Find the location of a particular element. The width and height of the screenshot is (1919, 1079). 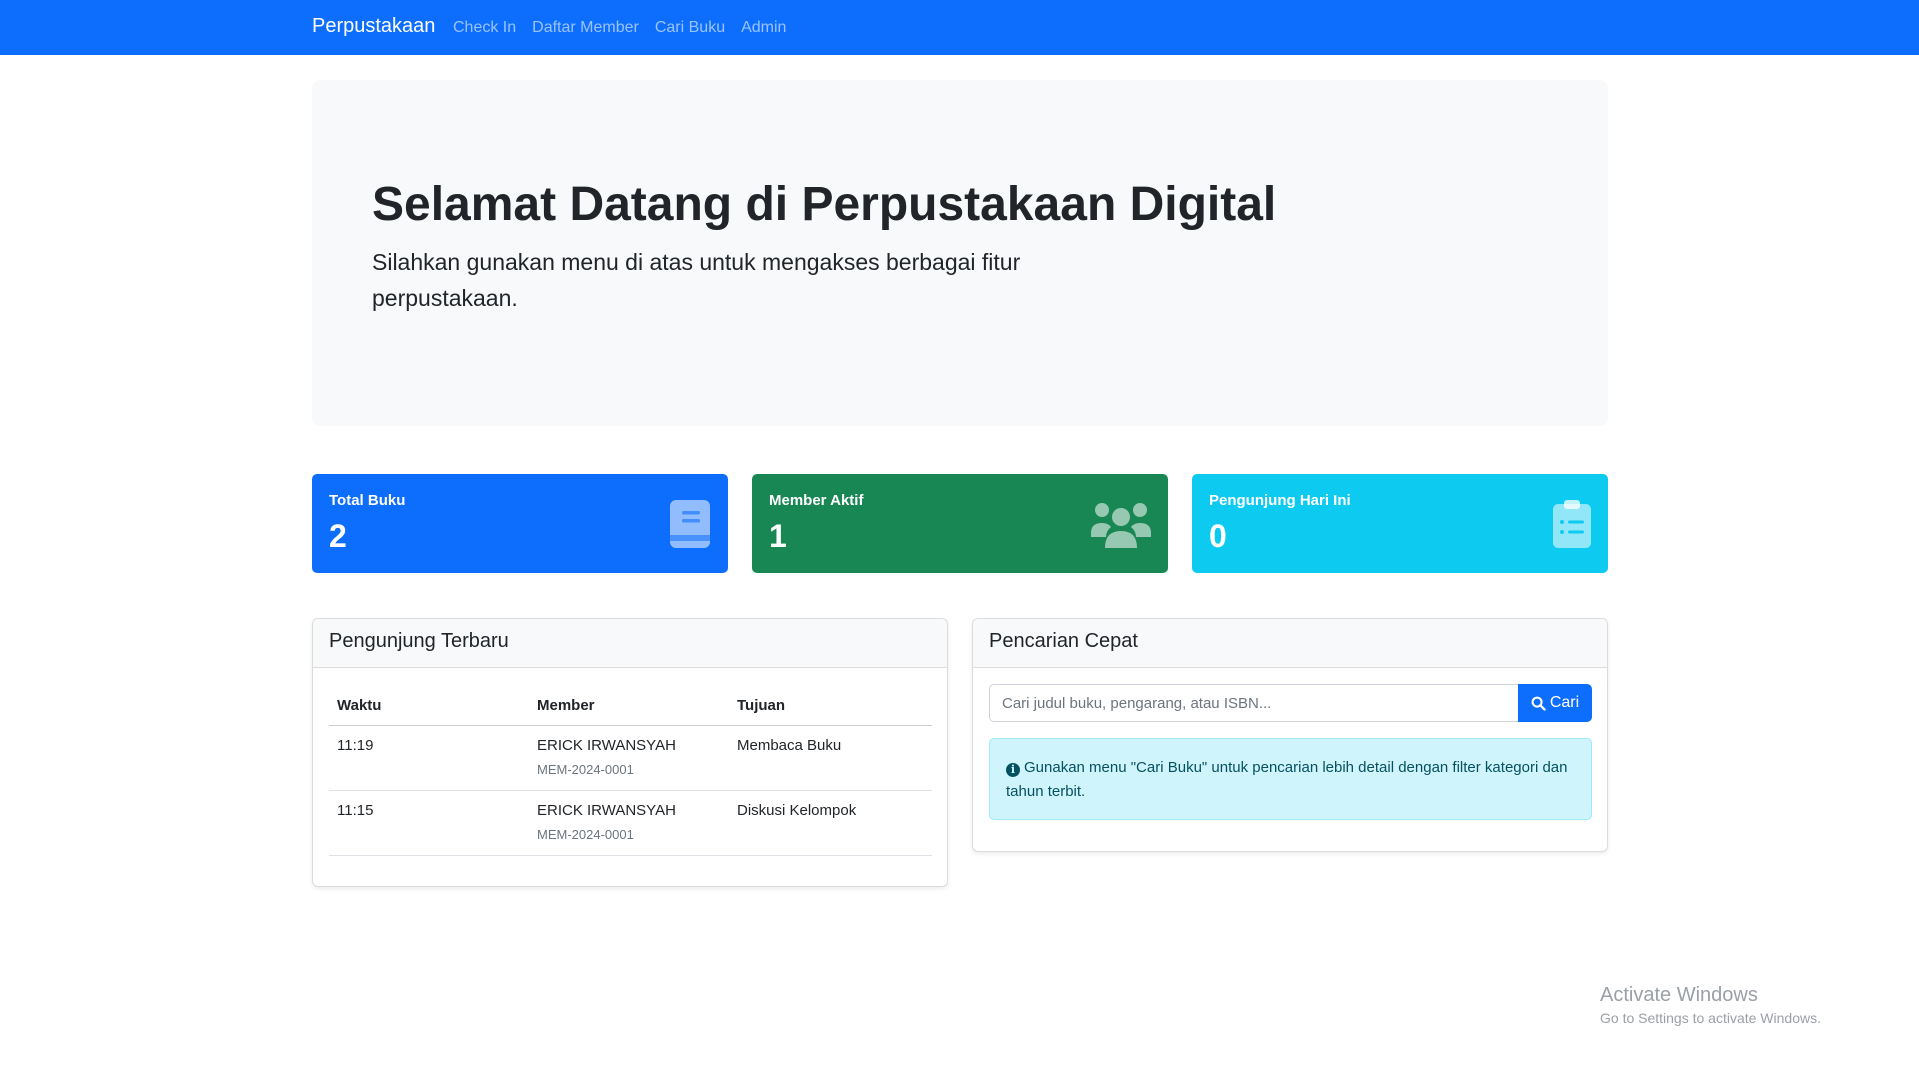

clipboard-list-icon is located at coordinates (1560, 524).